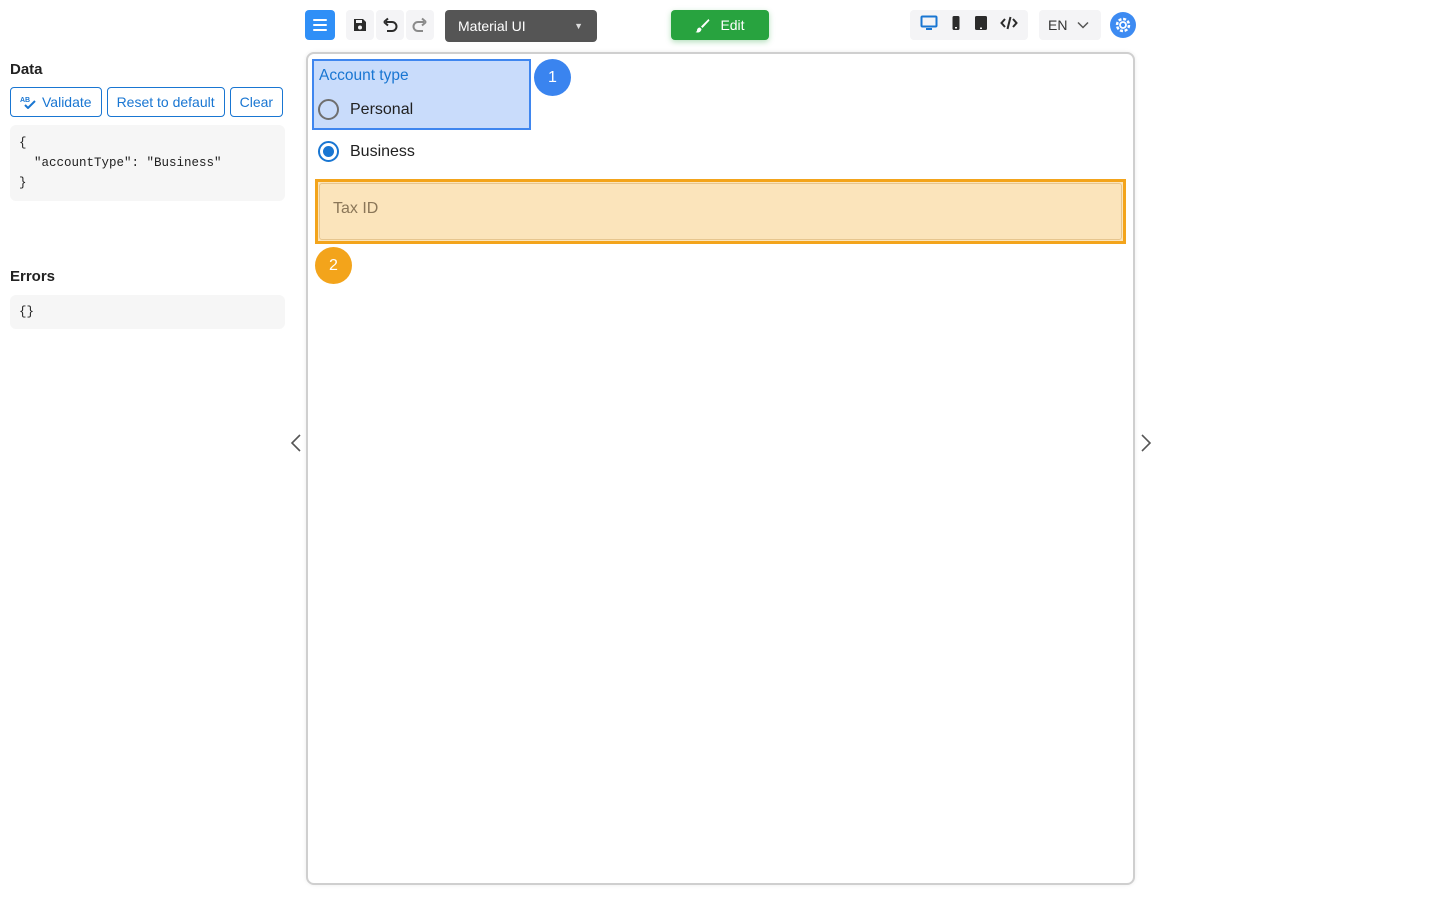  I want to click on redo-button, so click(420, 25).